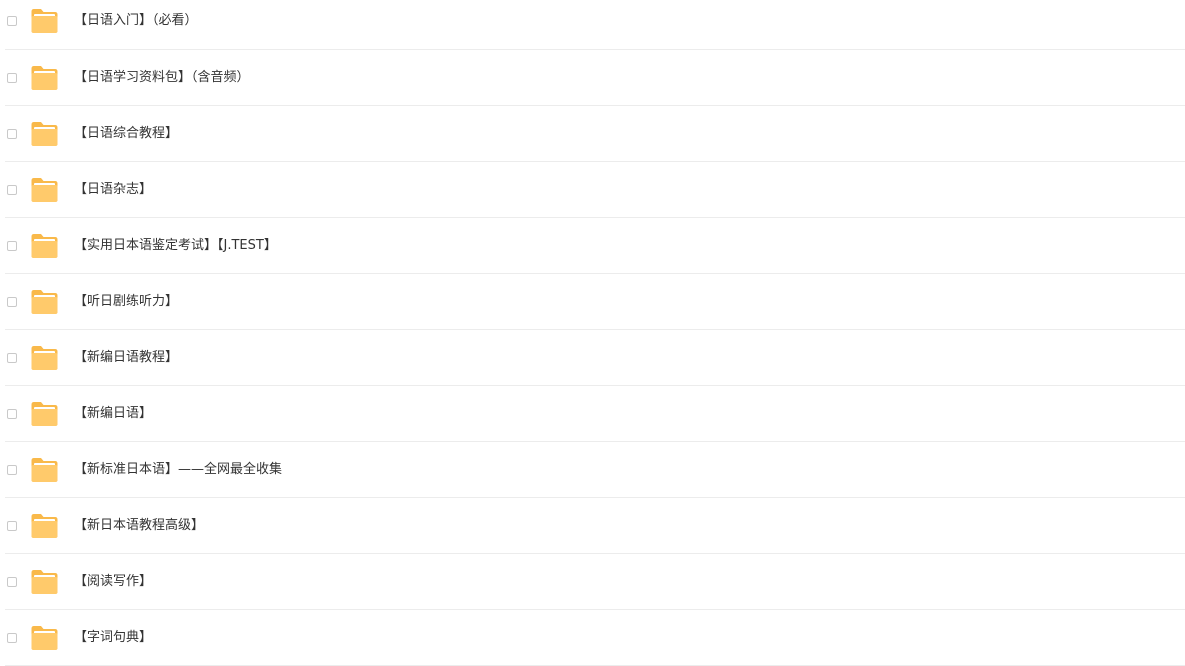  What do you see at coordinates (162, 78) in the screenshot?
I see `file-name: 【日语学习资料包】（含音频）` at bounding box center [162, 78].